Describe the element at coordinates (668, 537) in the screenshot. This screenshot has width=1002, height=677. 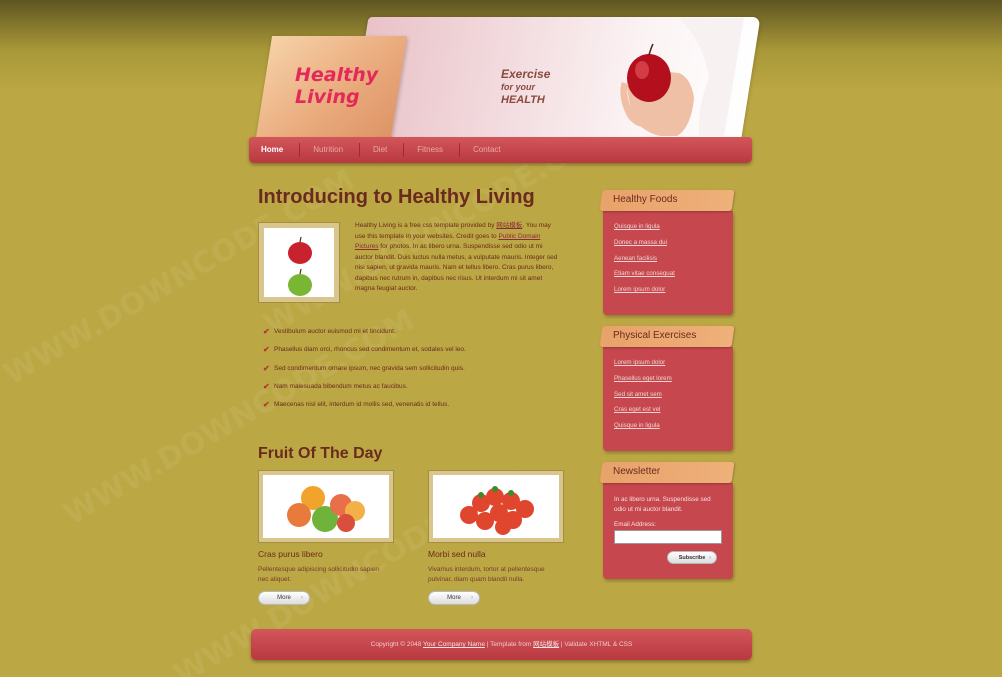
I see `email-field` at that location.